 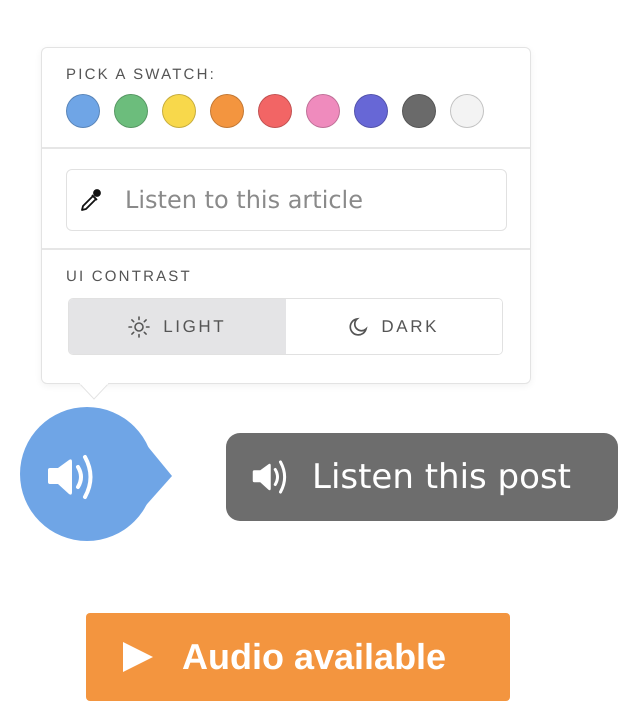 I want to click on swatch-label: PICK A SWATCH:, so click(x=141, y=75).